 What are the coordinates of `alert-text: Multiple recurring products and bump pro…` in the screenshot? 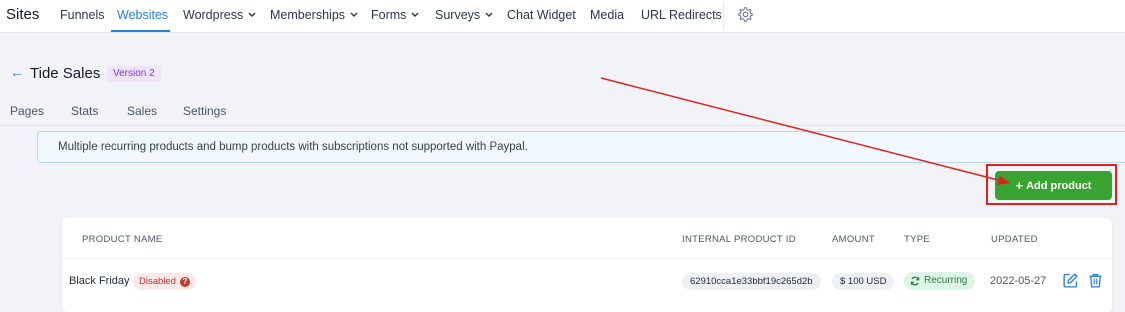 It's located at (293, 147).